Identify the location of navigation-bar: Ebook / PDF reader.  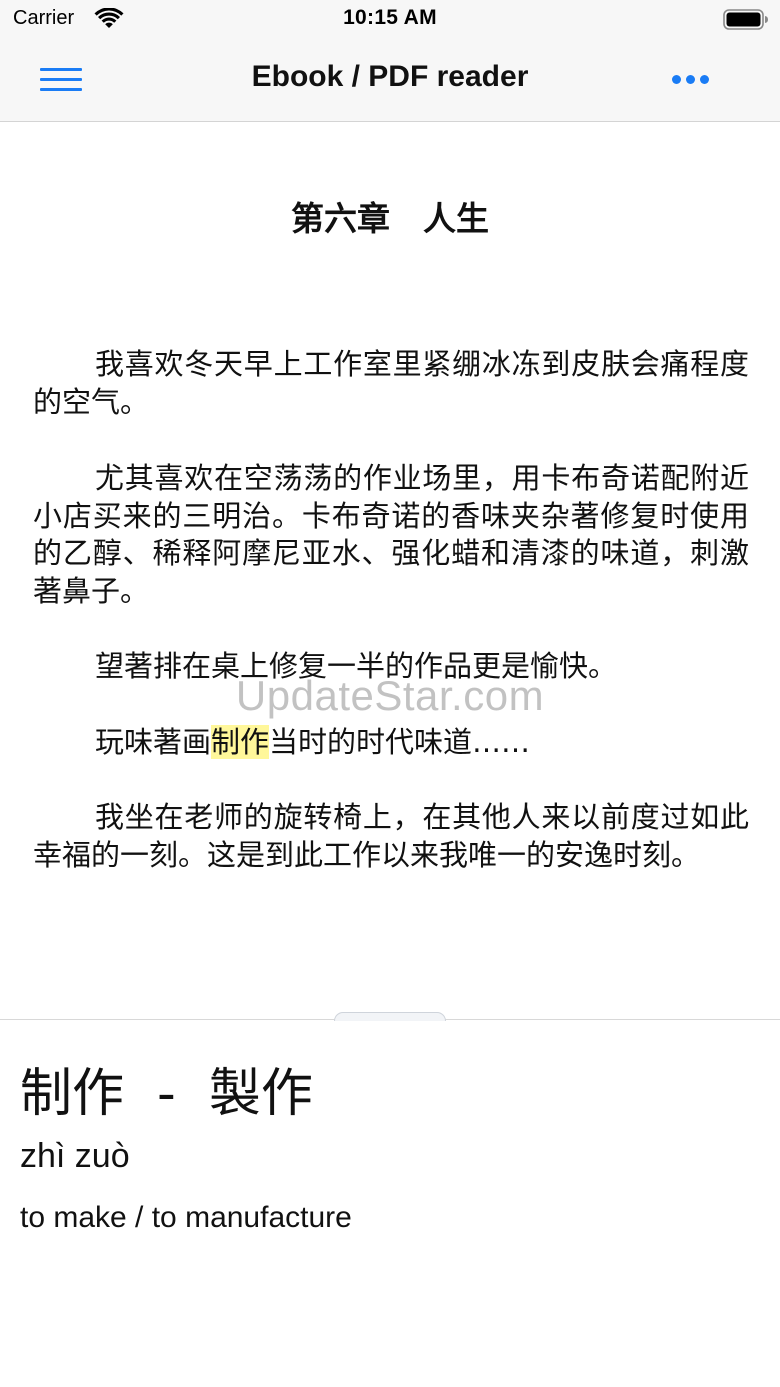
(390, 81).